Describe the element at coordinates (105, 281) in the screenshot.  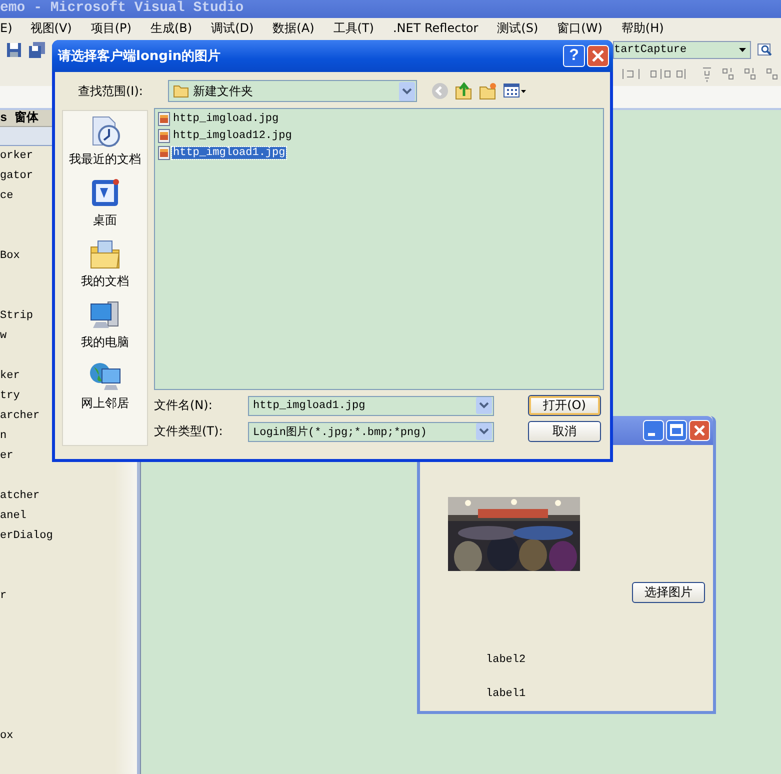
I see `place-label: 我的文档` at that location.